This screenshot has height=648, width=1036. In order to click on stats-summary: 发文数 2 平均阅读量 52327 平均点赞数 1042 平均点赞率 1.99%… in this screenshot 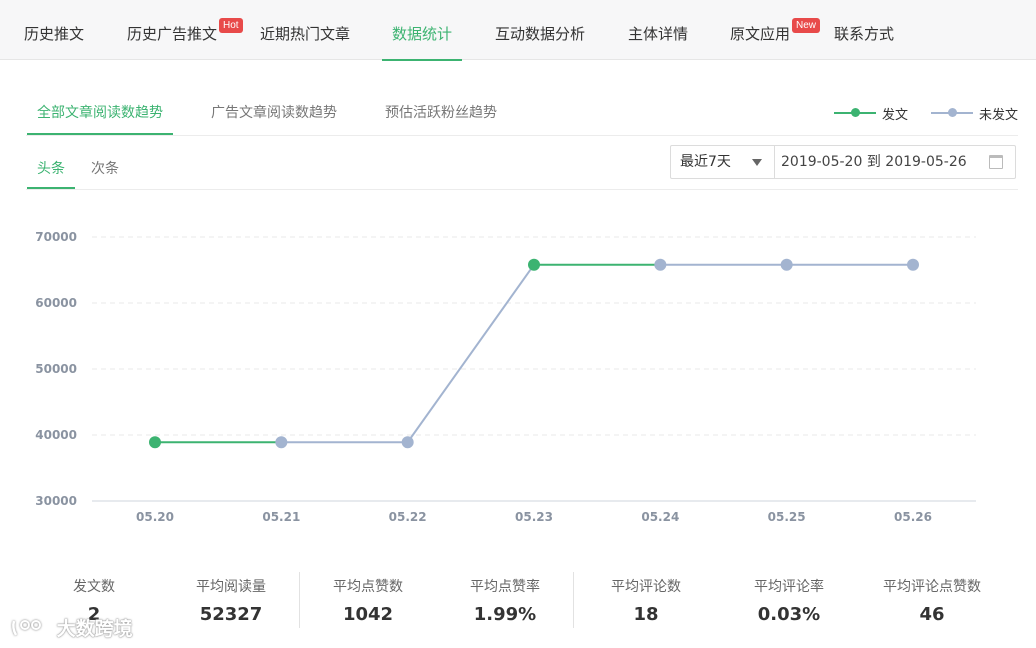, I will do `click(518, 605)`.